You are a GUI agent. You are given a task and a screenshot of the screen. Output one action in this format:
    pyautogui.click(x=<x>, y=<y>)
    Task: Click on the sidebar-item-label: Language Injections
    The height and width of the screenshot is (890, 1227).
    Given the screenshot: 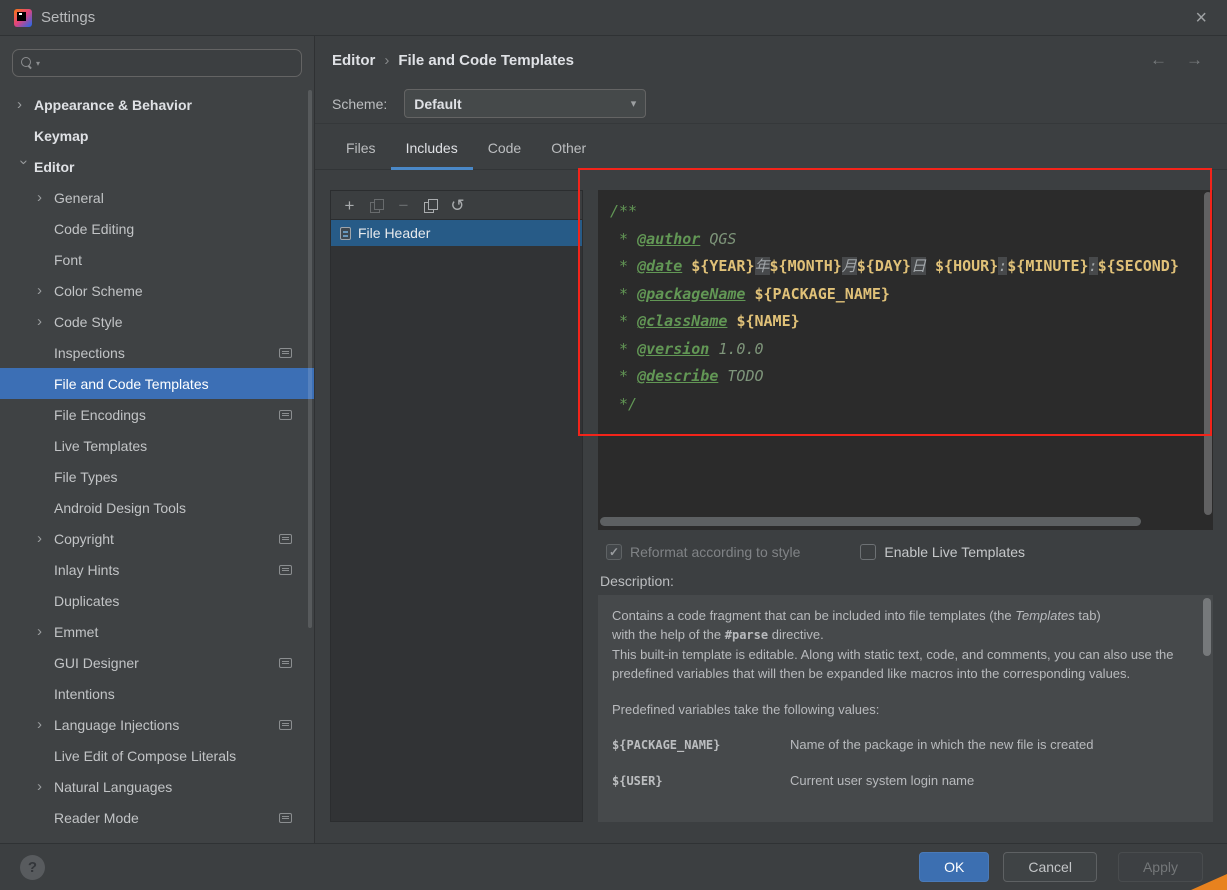 What is the action you would take?
    pyautogui.click(x=117, y=724)
    